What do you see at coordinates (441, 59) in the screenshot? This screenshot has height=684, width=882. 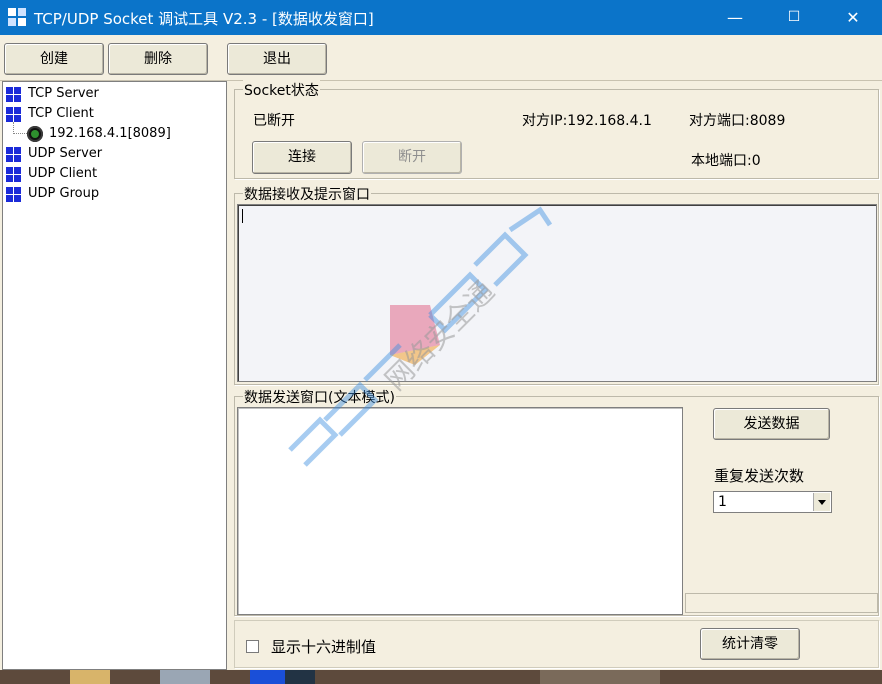 I see `toolbar: 创建 删除 退出` at bounding box center [441, 59].